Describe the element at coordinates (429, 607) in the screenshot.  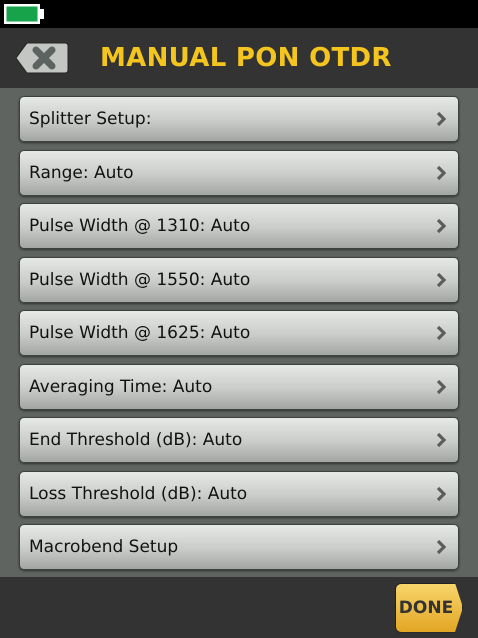
I see `done-button: DONE` at that location.